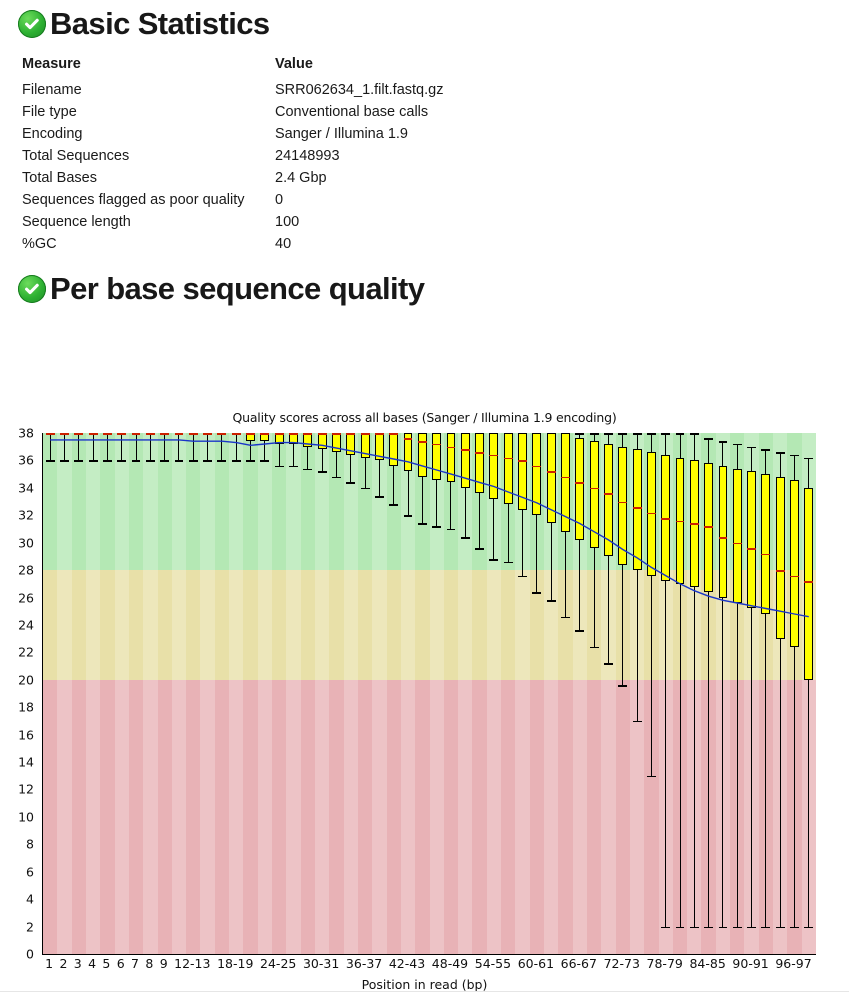 This screenshot has height=996, width=849. I want to click on page-title: Basic Statistics, so click(433, 23).